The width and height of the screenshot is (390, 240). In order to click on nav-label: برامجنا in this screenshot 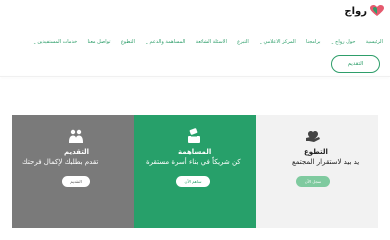, I will do `click(313, 42)`.